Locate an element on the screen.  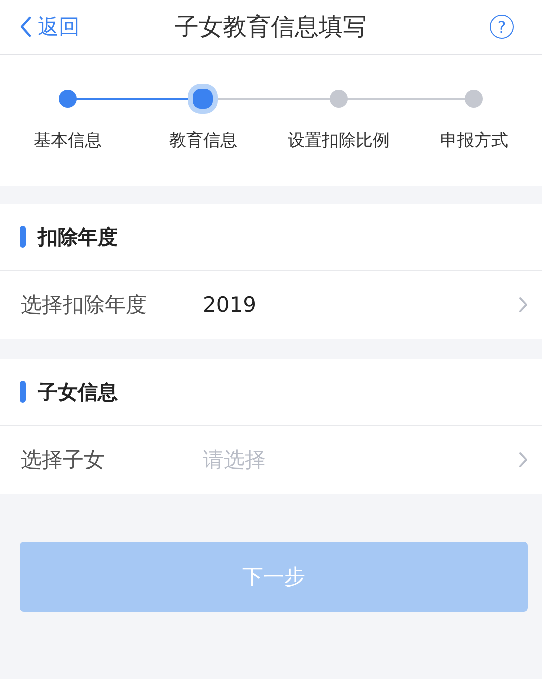
step-label: 教育信息 is located at coordinates (203, 141).